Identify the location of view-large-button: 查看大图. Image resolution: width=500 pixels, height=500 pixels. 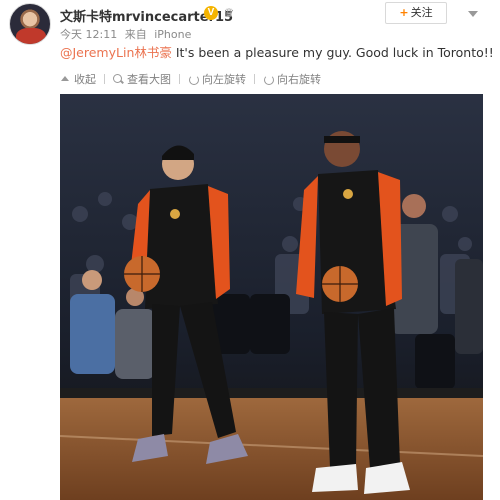
(142, 79).